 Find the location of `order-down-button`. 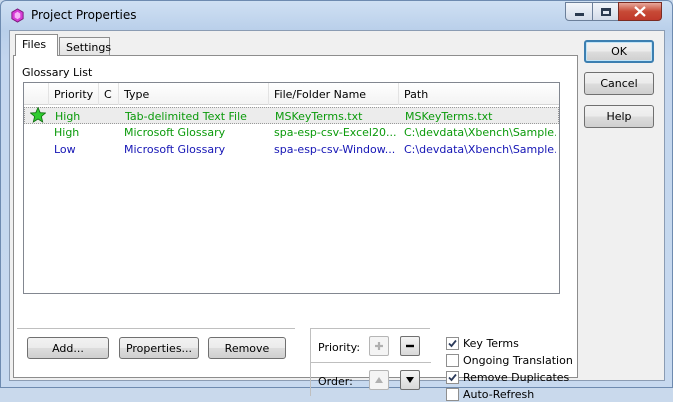

order-down-button is located at coordinates (410, 380).